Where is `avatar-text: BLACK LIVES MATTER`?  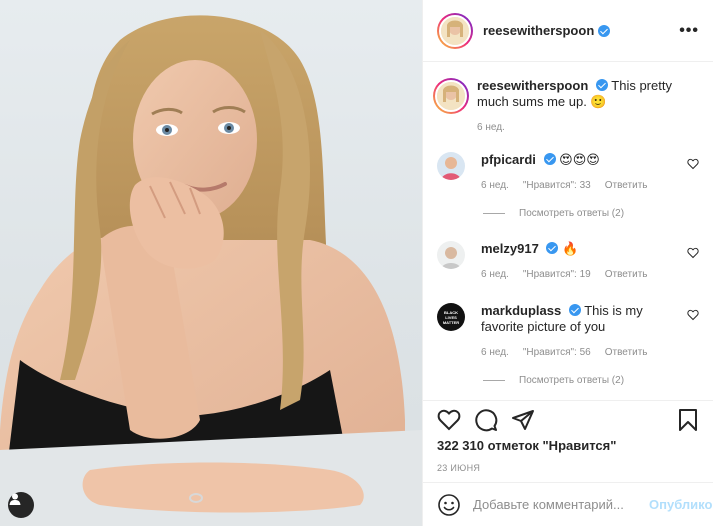
avatar-text: BLACK LIVES MATTER is located at coordinates (451, 317).